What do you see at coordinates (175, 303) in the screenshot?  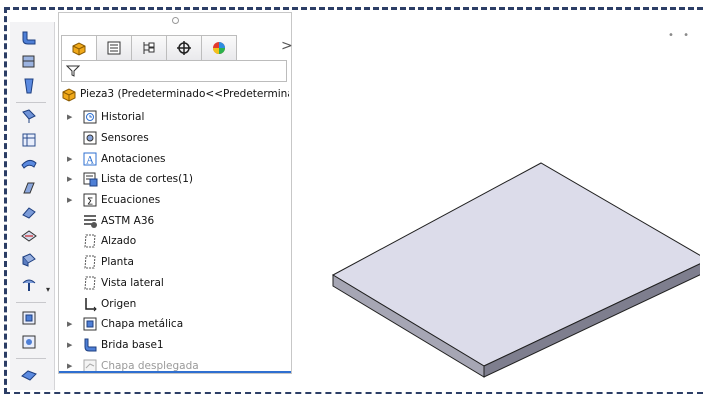 I see `tree-item-origen: Origen` at bounding box center [175, 303].